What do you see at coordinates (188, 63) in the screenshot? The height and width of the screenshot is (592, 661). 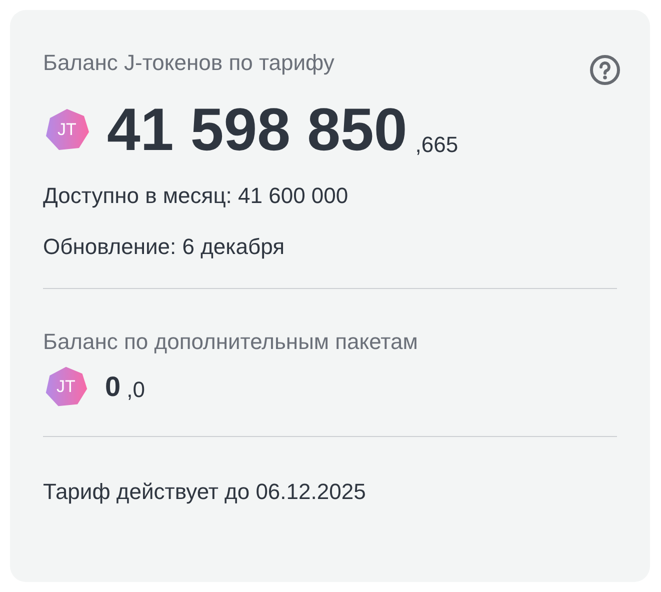 I see `section-title: Баланс J-токенов по тарифу` at bounding box center [188, 63].